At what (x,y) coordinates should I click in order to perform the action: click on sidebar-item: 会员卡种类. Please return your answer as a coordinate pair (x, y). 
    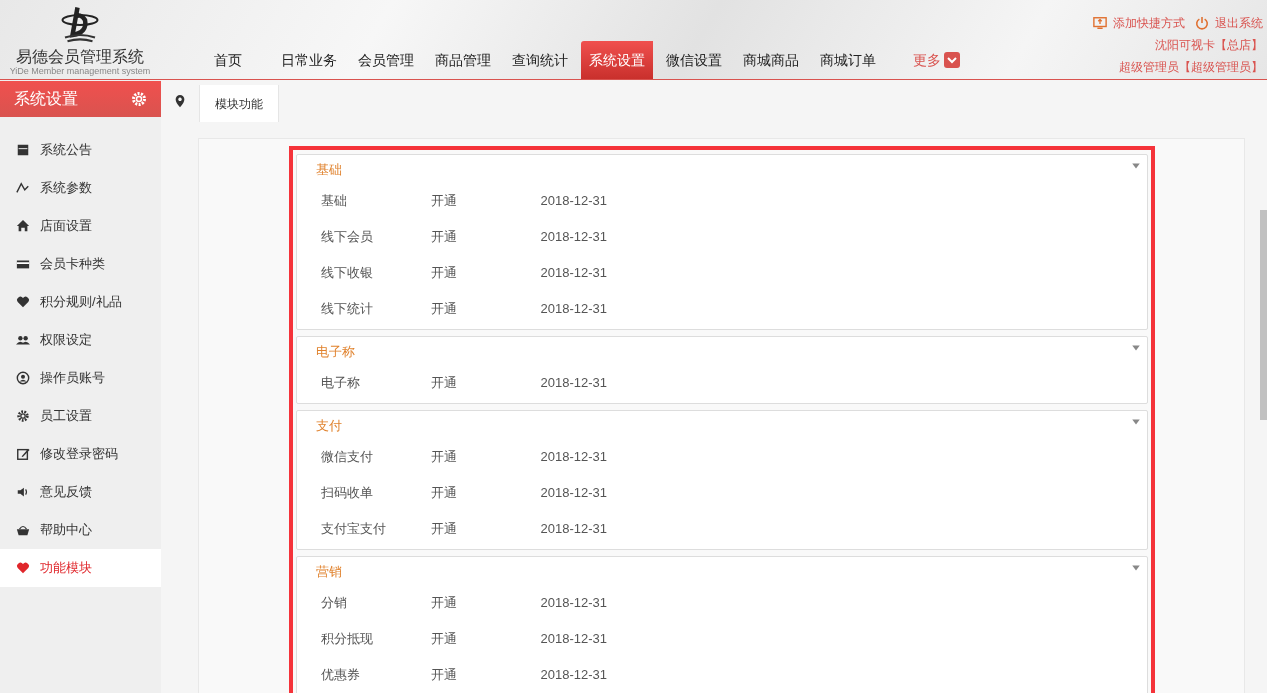
    Looking at the image, I should click on (80, 264).